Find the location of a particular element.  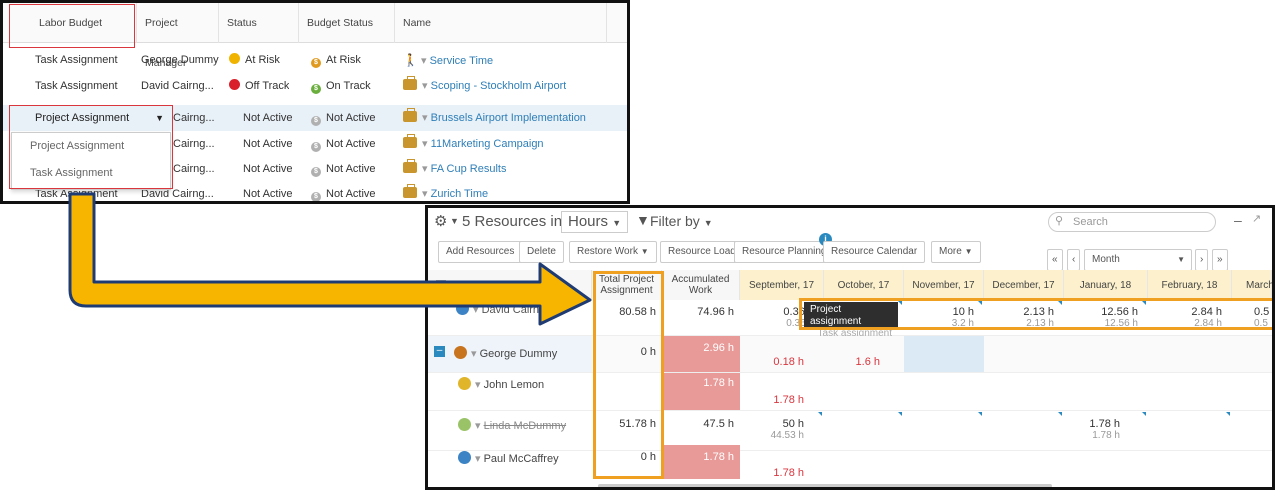

name-cell: ▾ Scoping - Stockholm Airport is located at coordinates (484, 86).